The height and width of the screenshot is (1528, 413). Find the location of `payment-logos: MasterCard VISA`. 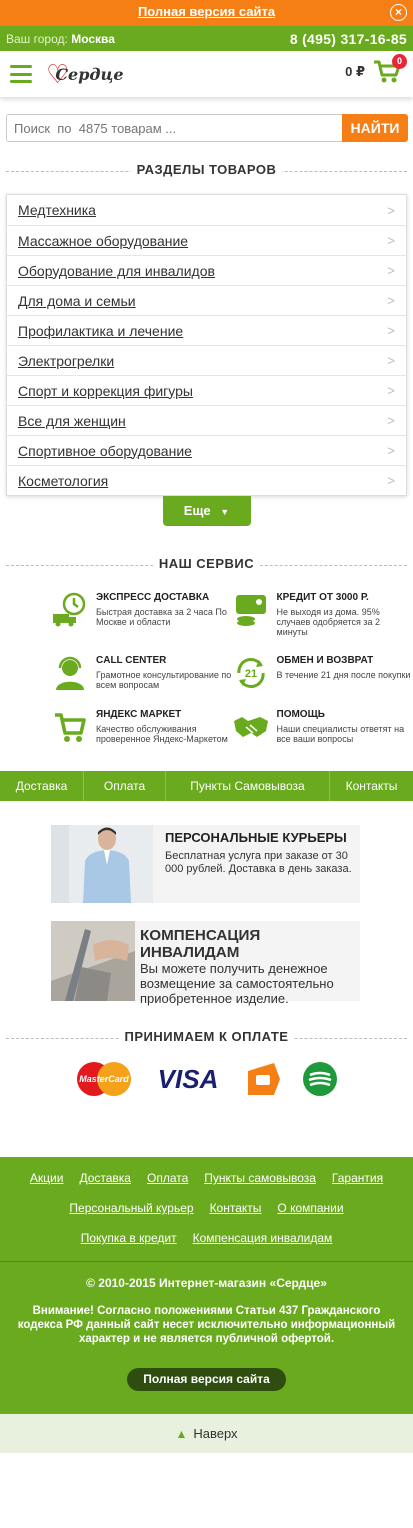

payment-logos: MasterCard VISA is located at coordinates (206, 1079).